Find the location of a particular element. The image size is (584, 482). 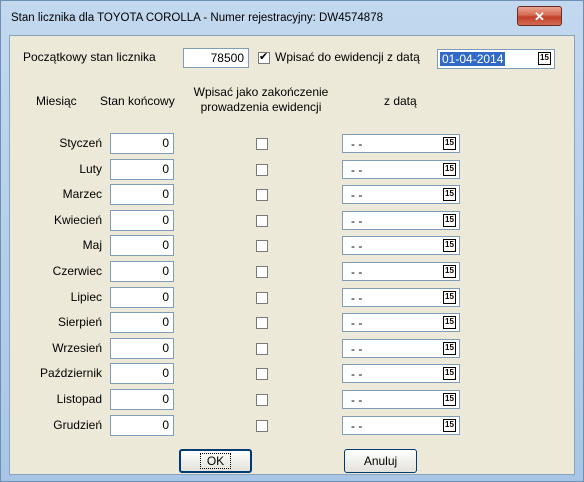

header-finish-line1: Wpisać jako zakończenie is located at coordinates (261, 92).